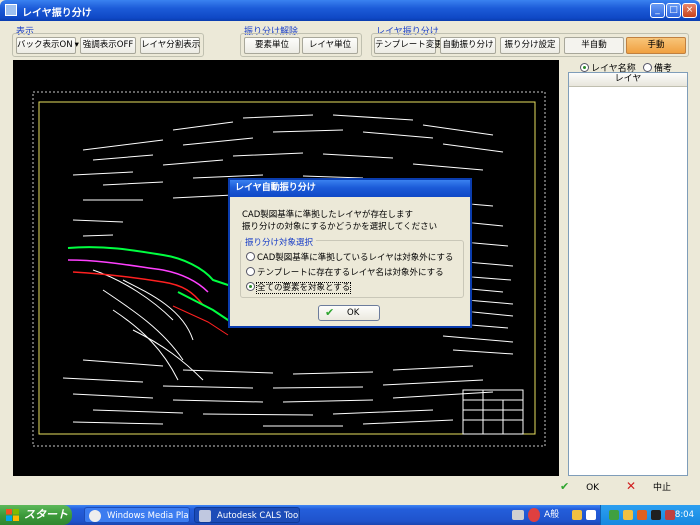 This screenshot has width=700, height=525. What do you see at coordinates (591, 515) in the screenshot?
I see `help-icon` at bounding box center [591, 515].